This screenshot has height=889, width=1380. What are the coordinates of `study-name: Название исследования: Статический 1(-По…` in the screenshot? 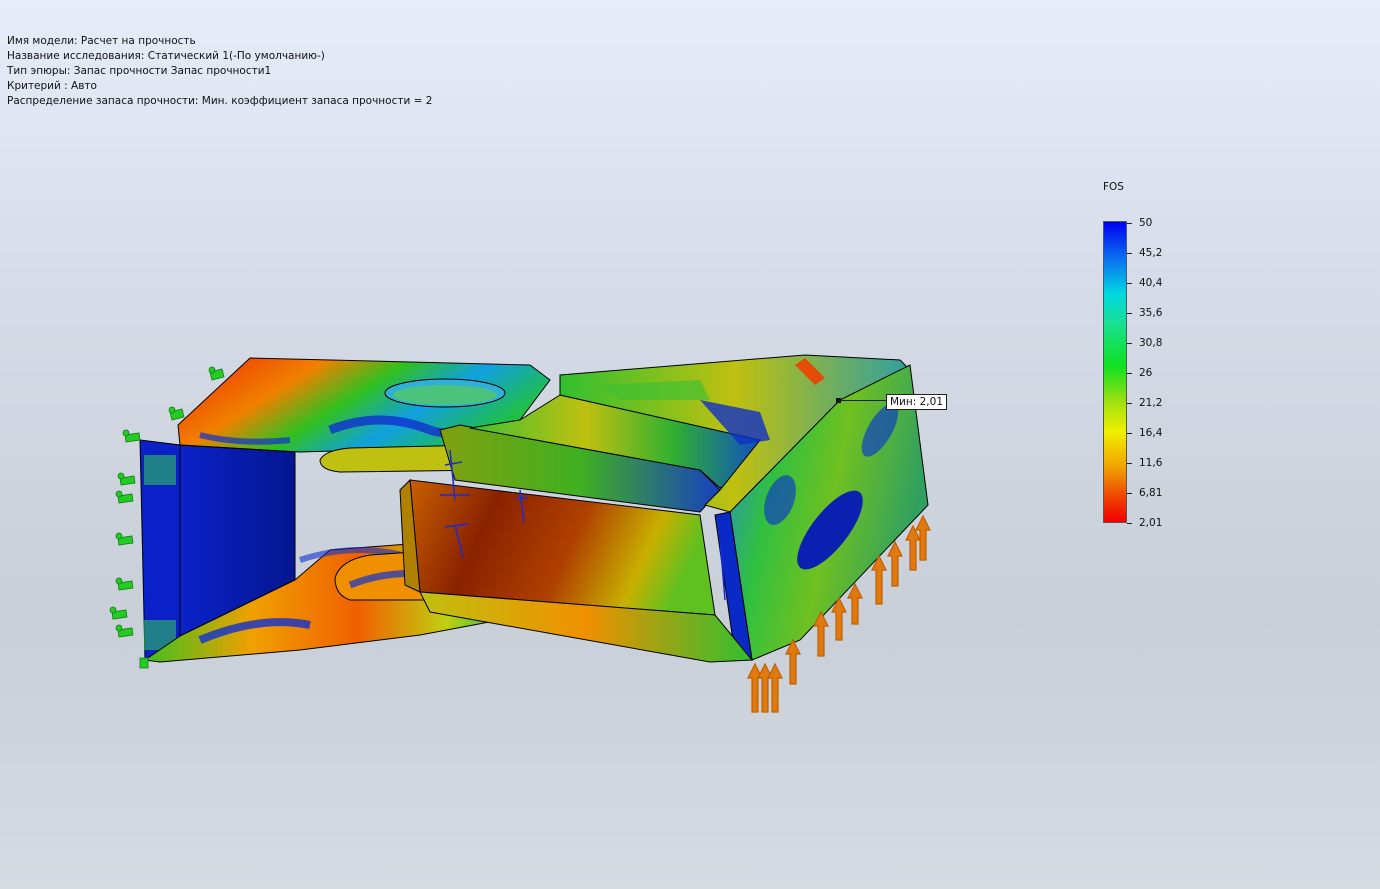 It's located at (166, 56).